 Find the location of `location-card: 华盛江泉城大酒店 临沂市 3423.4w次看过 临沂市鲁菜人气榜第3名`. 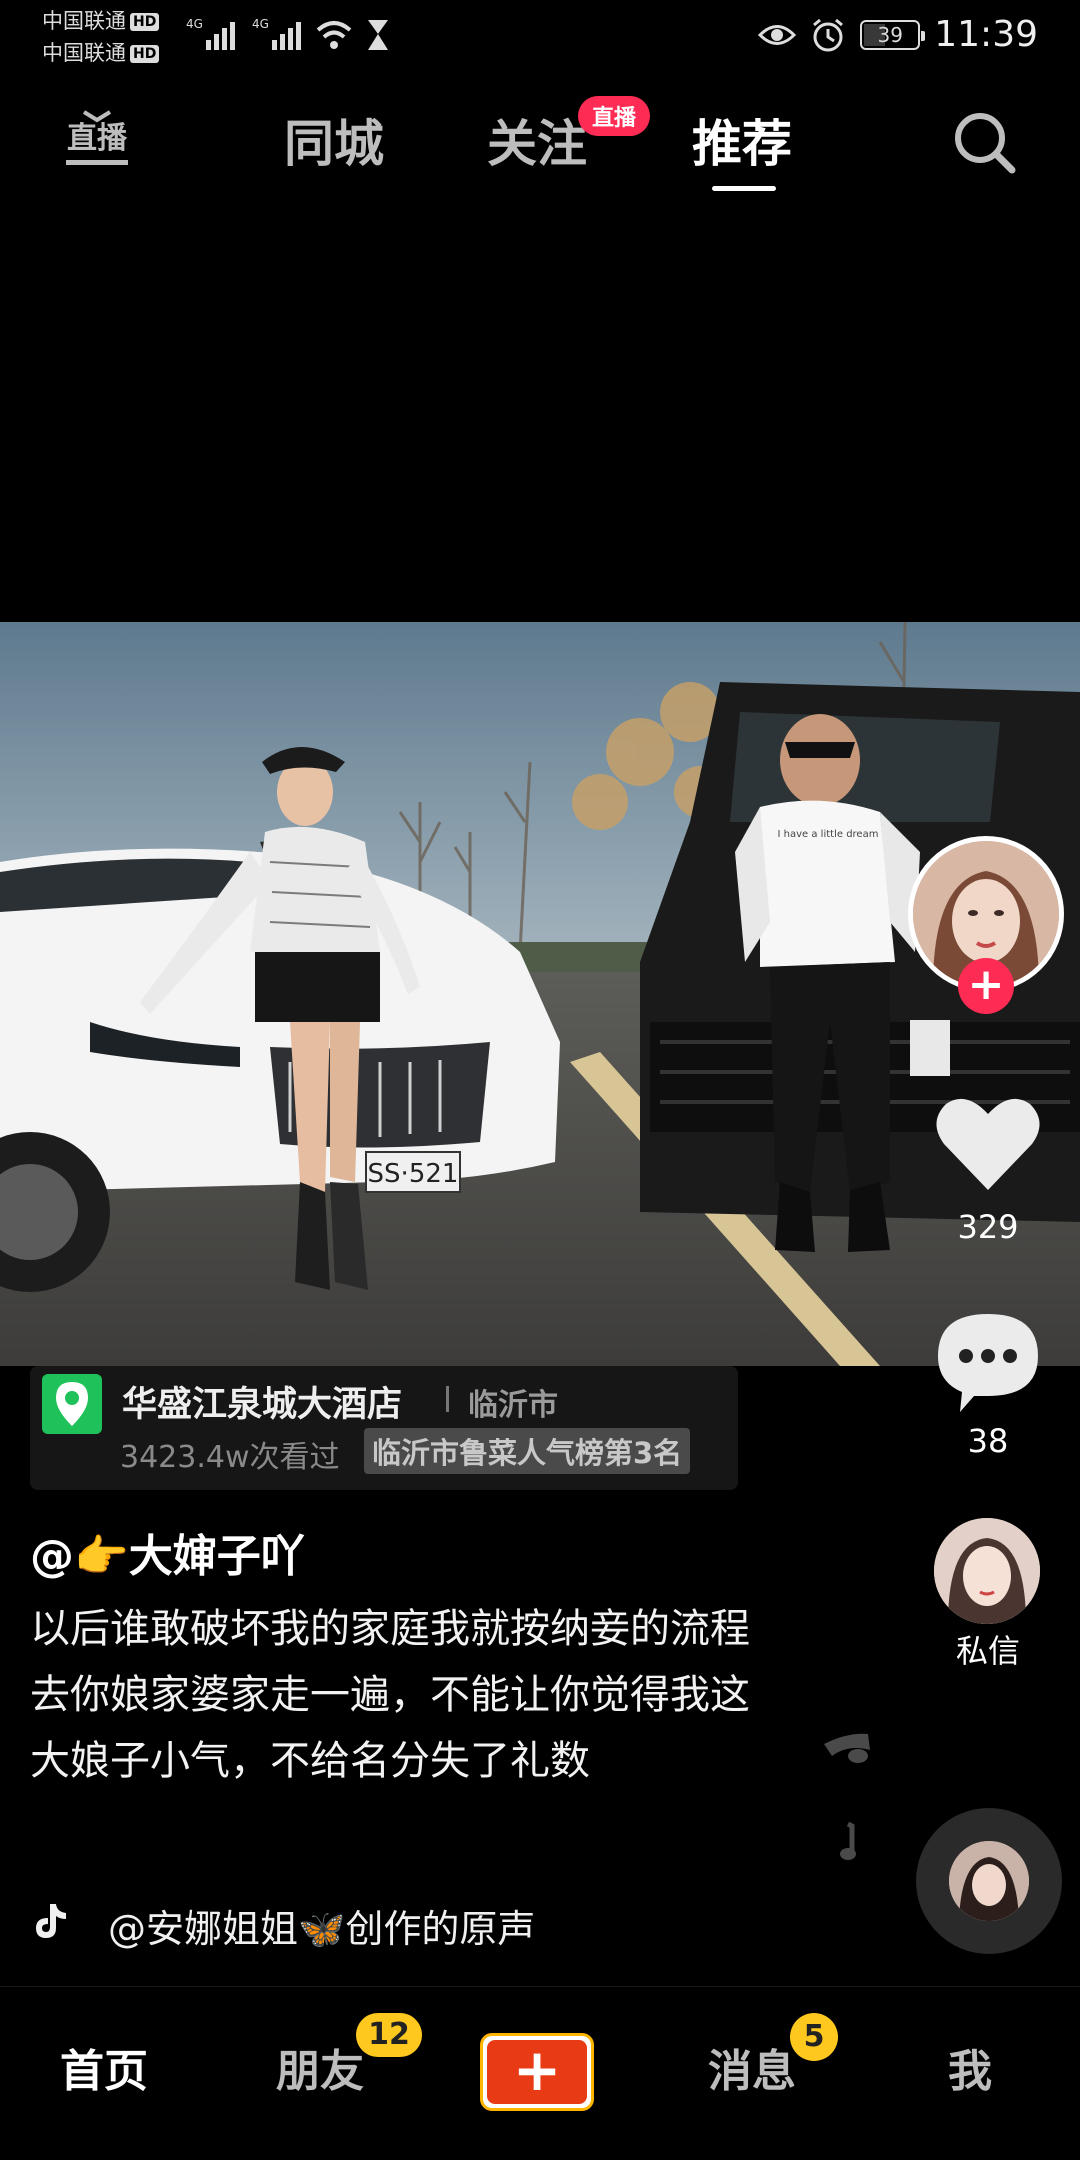

location-card: 华盛江泉城大酒店 临沂市 3423.4w次看过 临沂市鲁菜人气榜第3名 is located at coordinates (384, 1428).